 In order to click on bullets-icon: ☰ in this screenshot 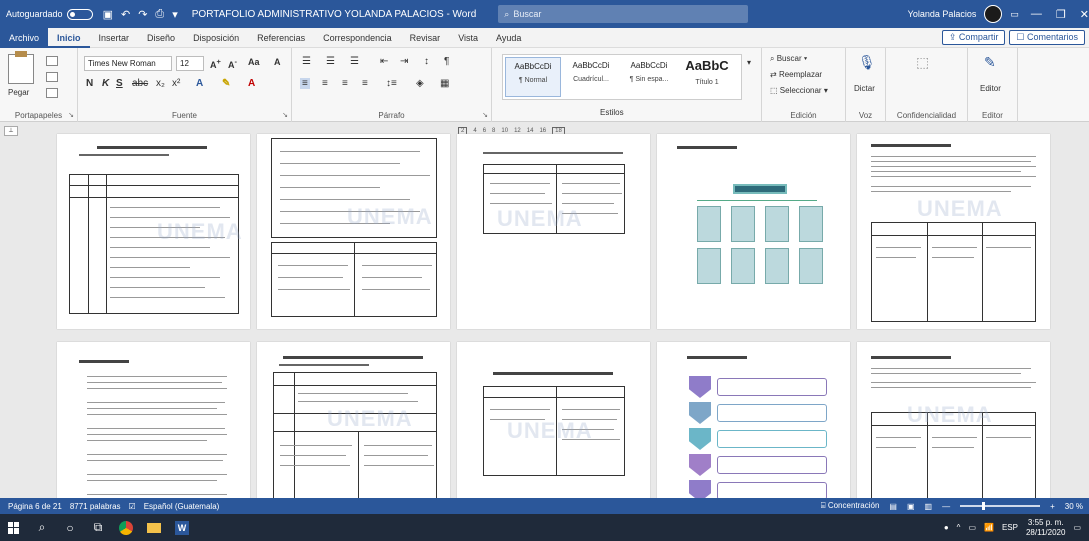, I will do `click(306, 61)`.